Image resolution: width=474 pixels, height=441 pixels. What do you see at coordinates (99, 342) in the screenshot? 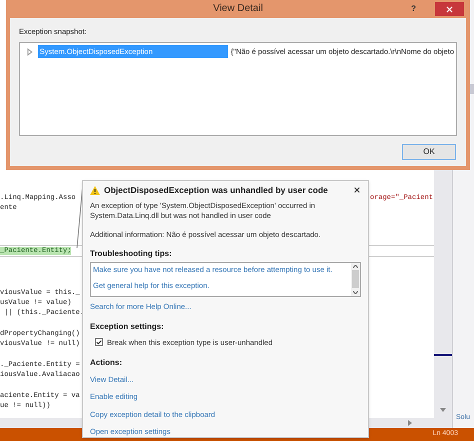
I see `break-checkbox` at bounding box center [99, 342].